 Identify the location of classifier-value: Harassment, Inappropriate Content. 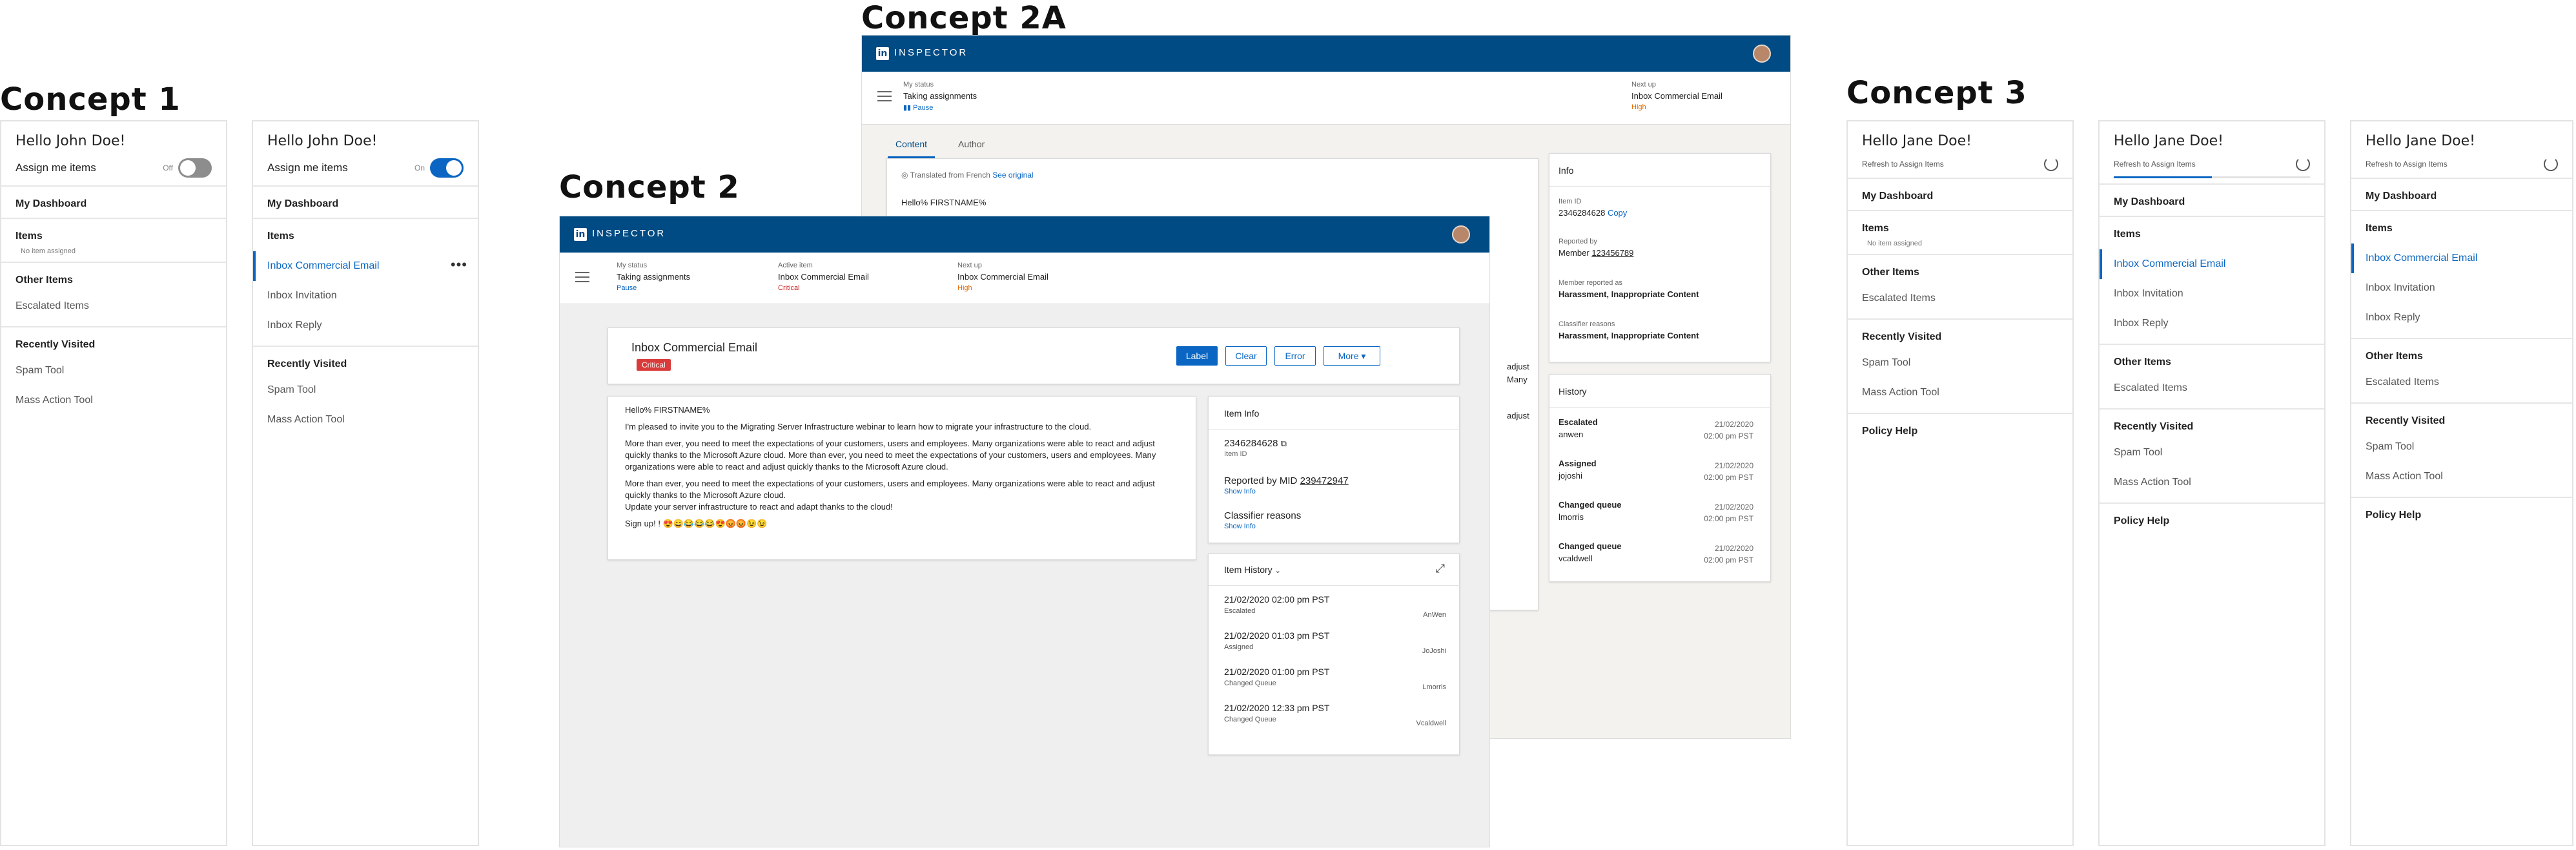
(1629, 336).